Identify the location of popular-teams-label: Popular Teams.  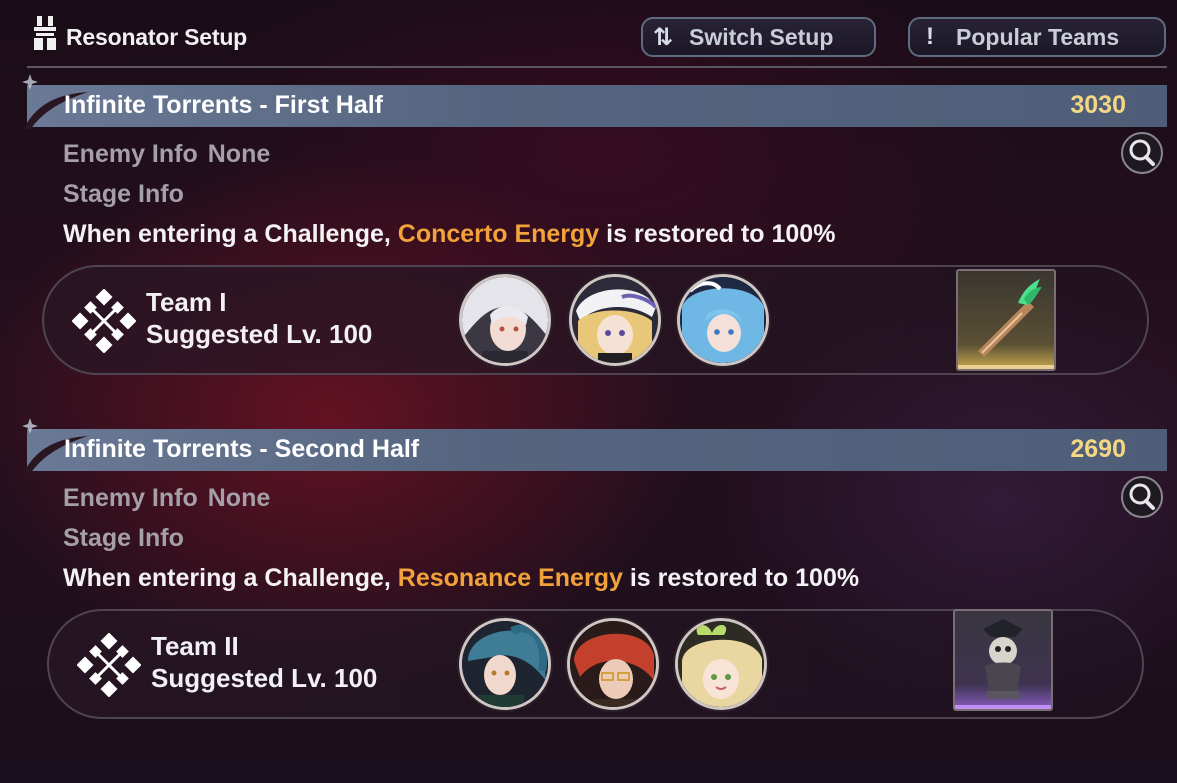
(1038, 36).